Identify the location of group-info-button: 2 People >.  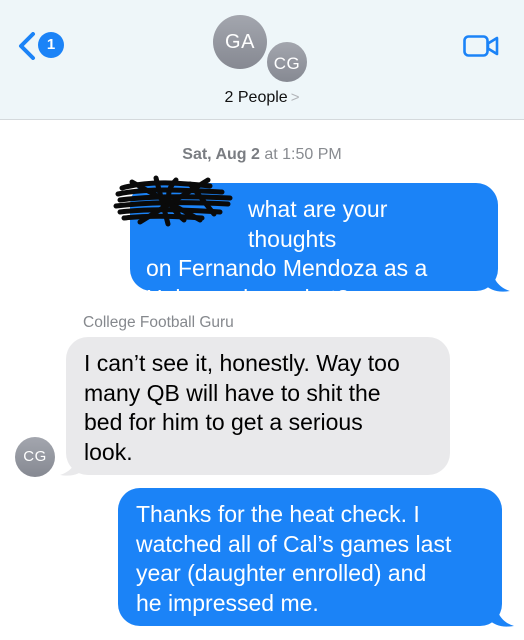
(262, 98).